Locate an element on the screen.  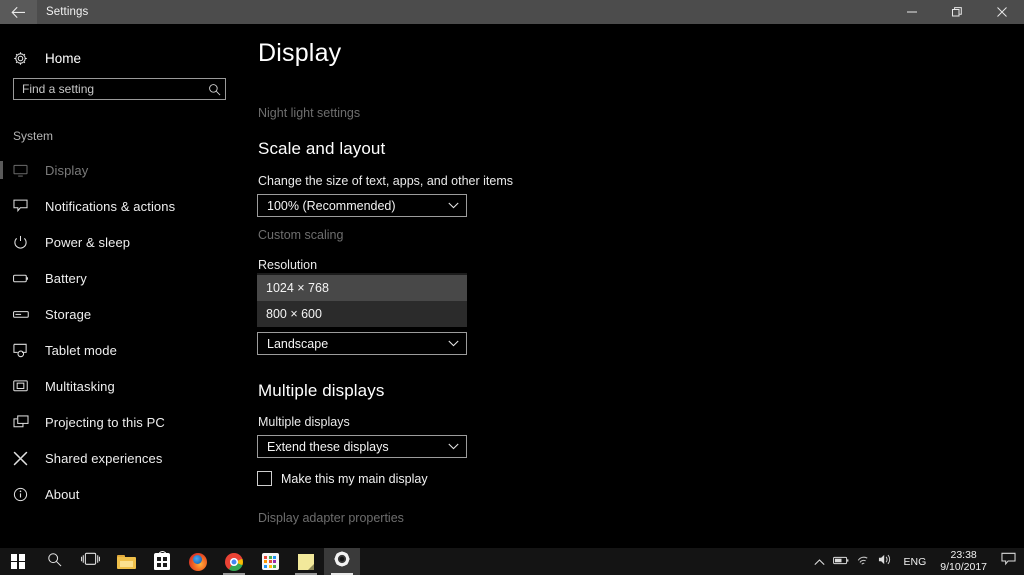
custom-scaling-link: Custom scaling is located at coordinates (300, 235).